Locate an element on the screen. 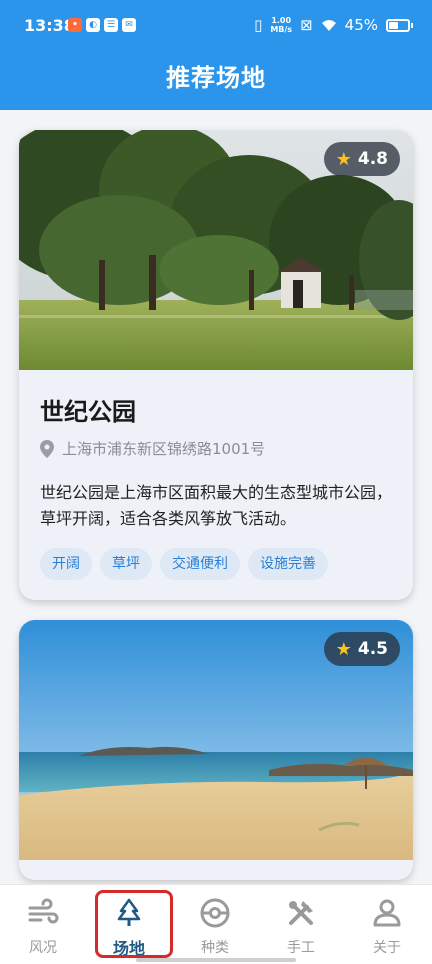 This screenshot has height=964, width=432. tag-chip: 设施完善 is located at coordinates (288, 564).